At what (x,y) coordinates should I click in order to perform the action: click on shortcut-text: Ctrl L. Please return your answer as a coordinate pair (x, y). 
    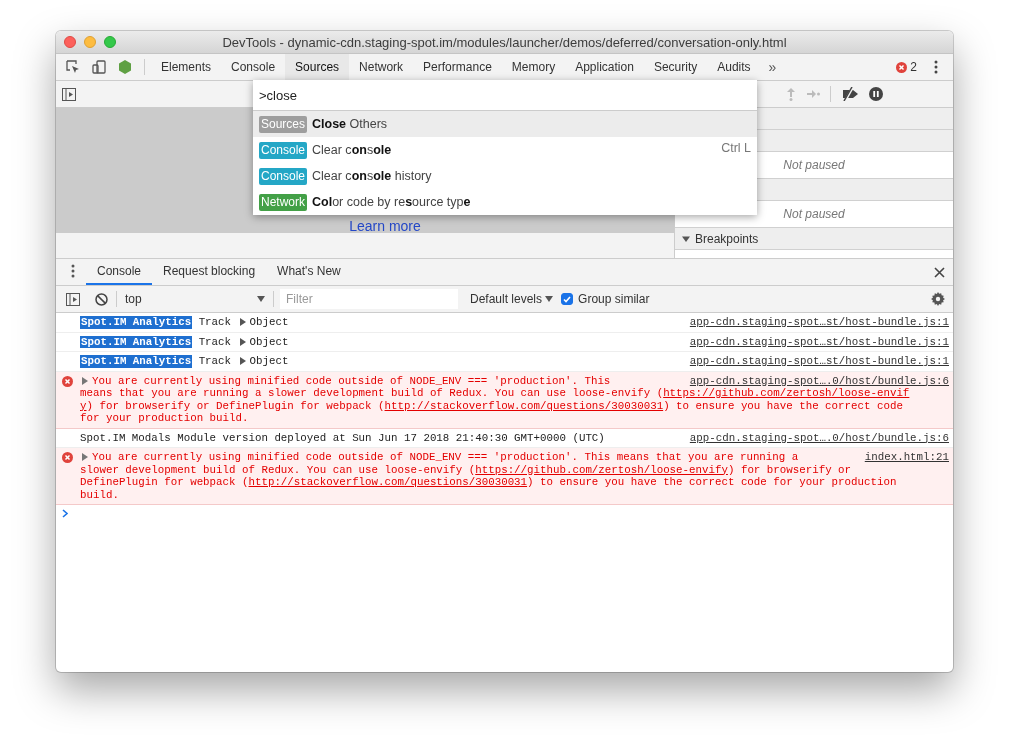
    Looking at the image, I should click on (736, 148).